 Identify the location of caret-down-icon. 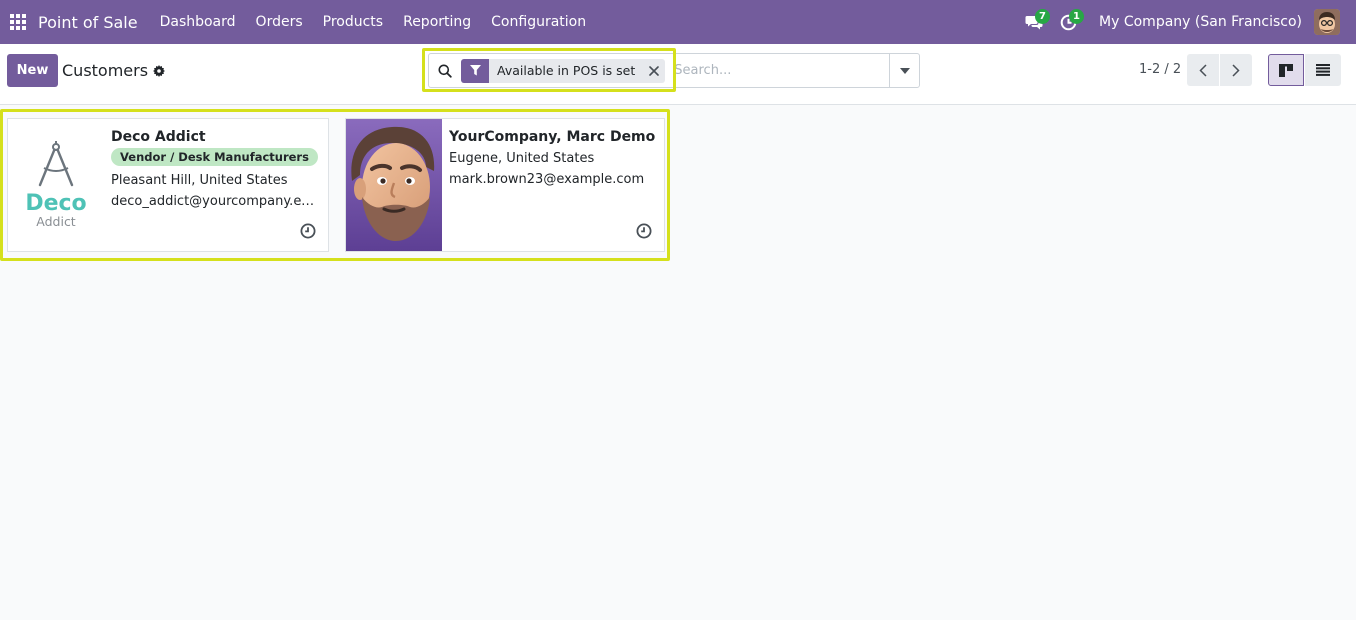
(904, 70).